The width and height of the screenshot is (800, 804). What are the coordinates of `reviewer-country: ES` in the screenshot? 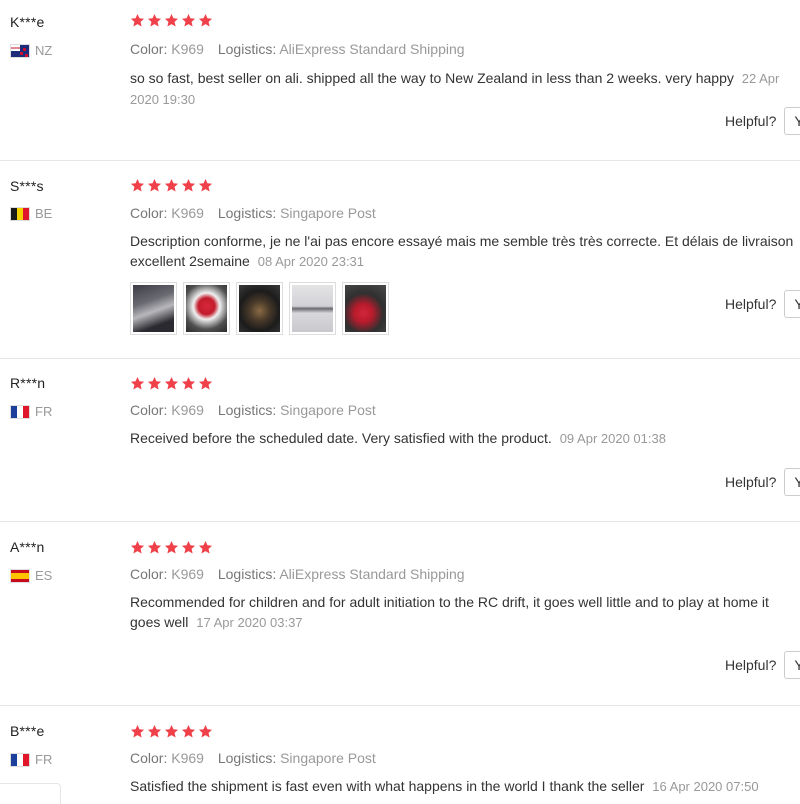 It's located at (31, 575).